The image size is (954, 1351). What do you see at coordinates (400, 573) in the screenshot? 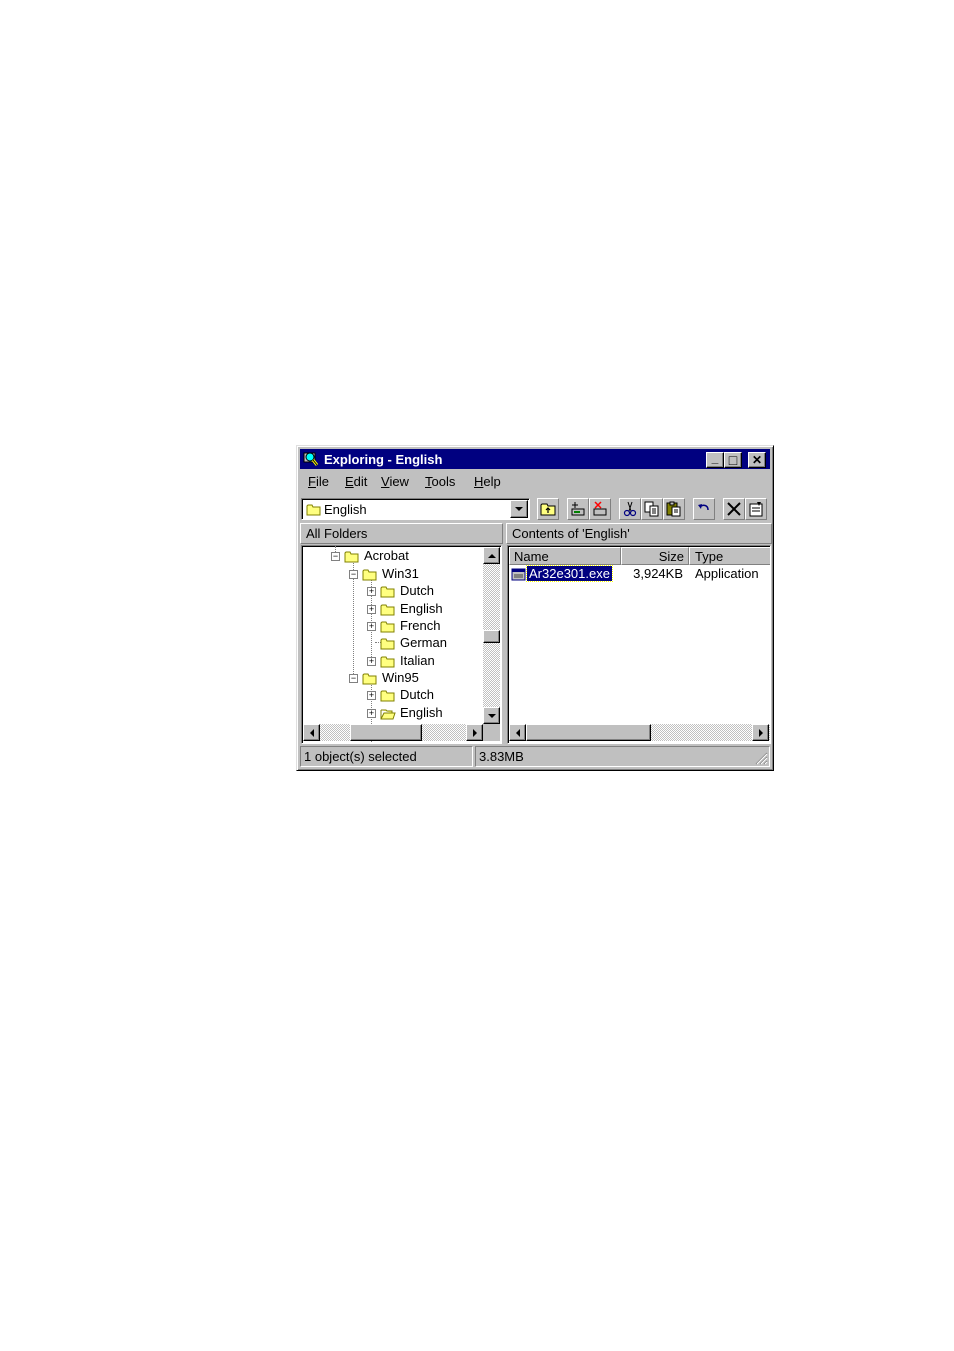
I see `tree-item-label: Win31` at bounding box center [400, 573].